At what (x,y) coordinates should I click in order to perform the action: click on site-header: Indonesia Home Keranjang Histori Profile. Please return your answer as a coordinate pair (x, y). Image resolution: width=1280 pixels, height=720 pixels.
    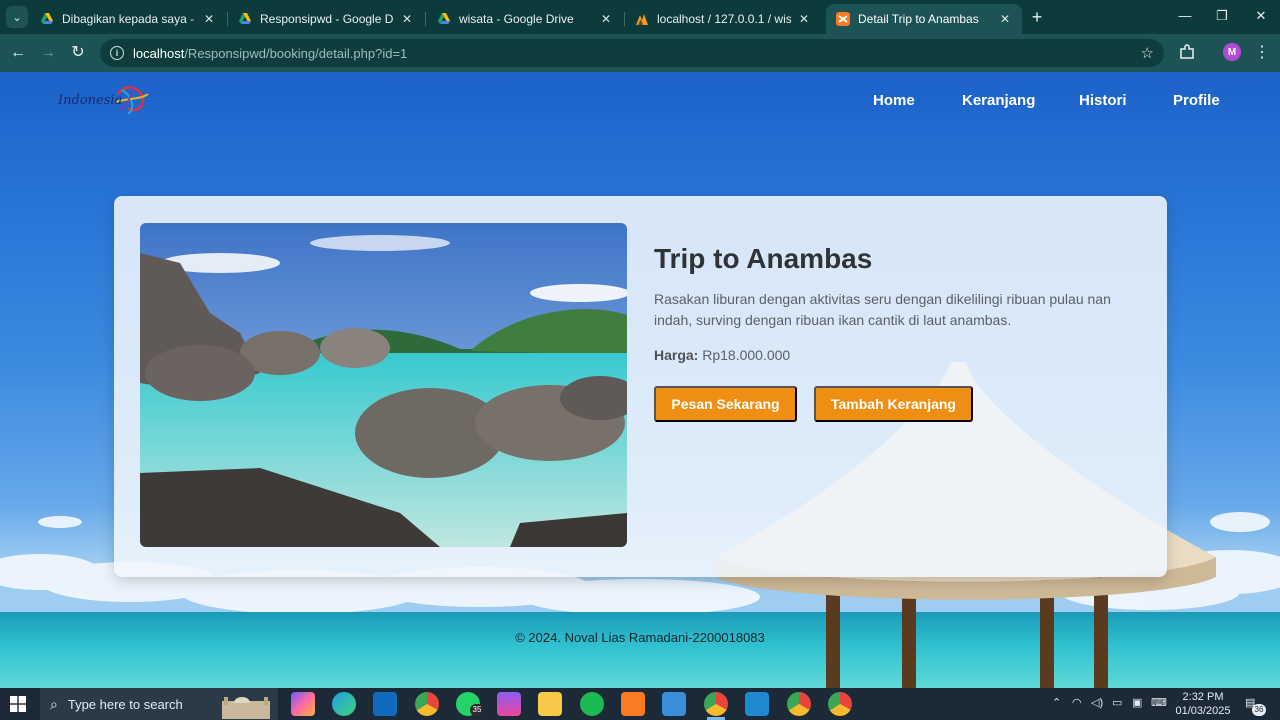
    Looking at the image, I should click on (640, 102).